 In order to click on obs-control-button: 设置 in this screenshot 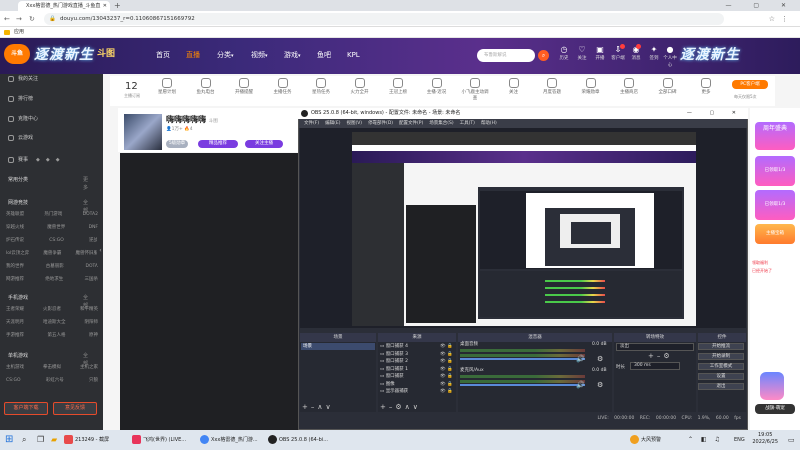, I will do `click(721, 376)`.